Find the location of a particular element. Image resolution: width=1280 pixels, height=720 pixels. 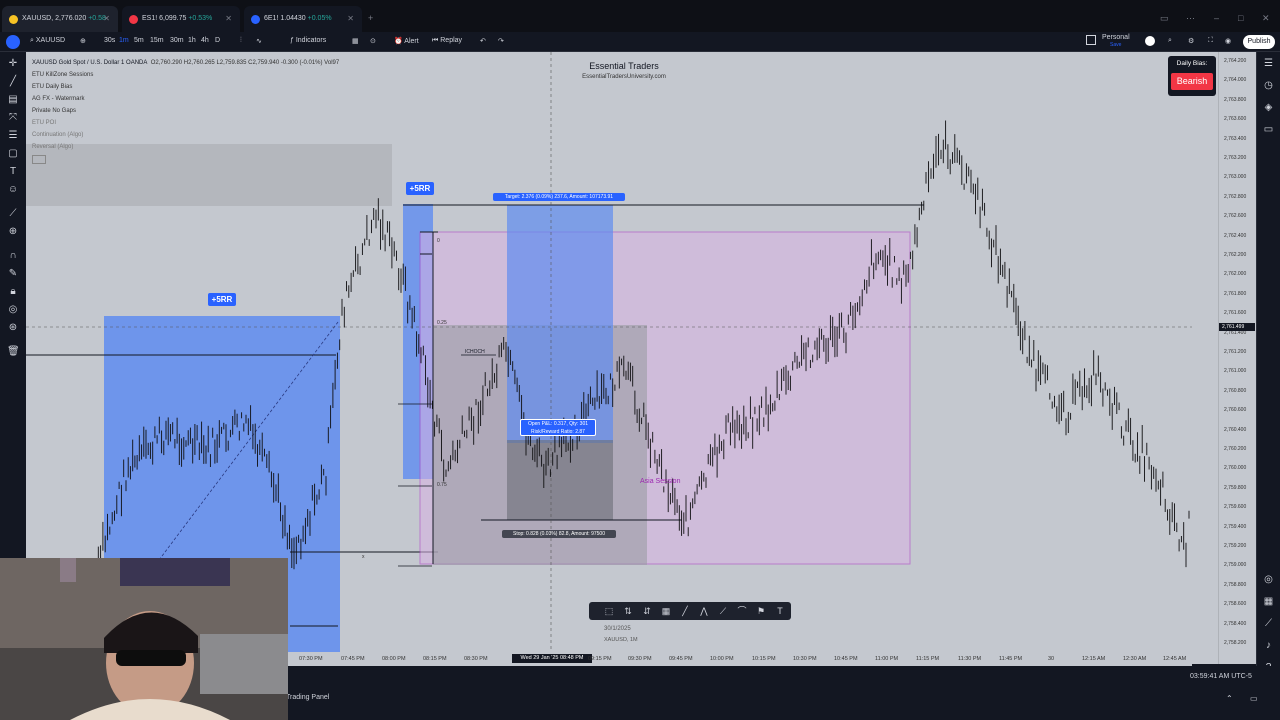

short-position-icon: ⇵ is located at coordinates (647, 611).